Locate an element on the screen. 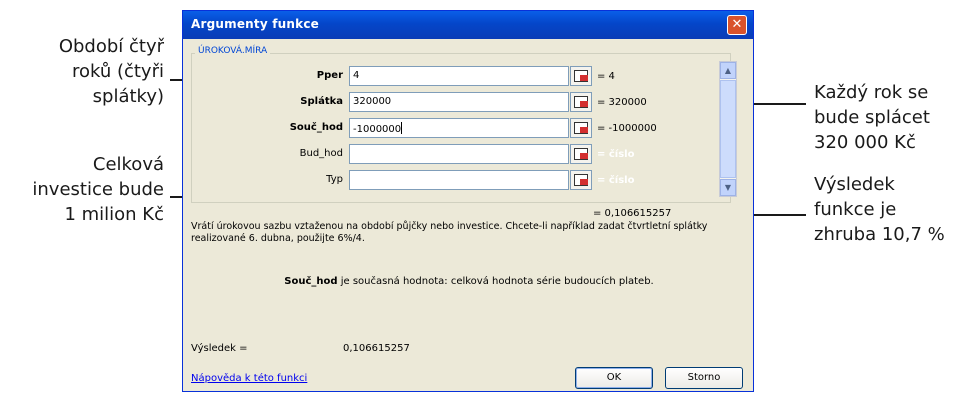  argument-label: Pper is located at coordinates (329, 75).